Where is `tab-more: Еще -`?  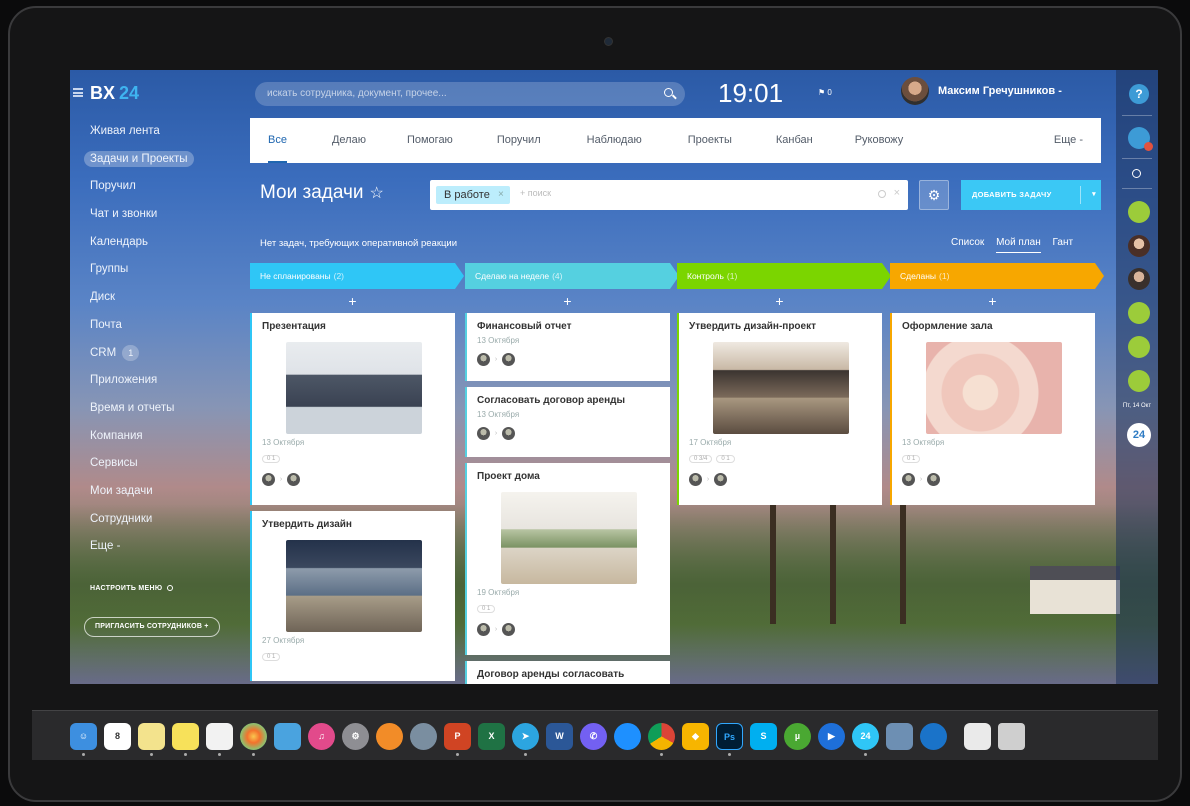 tab-more: Еще - is located at coordinates (1068, 140).